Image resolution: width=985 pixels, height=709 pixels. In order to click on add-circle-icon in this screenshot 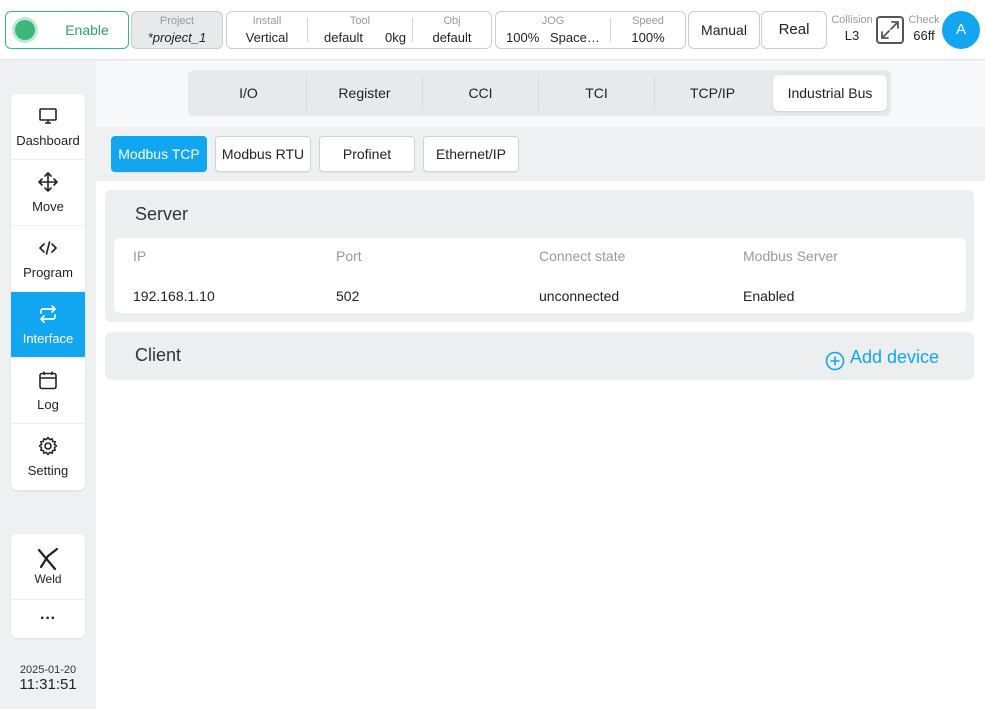, I will do `click(835, 361)`.